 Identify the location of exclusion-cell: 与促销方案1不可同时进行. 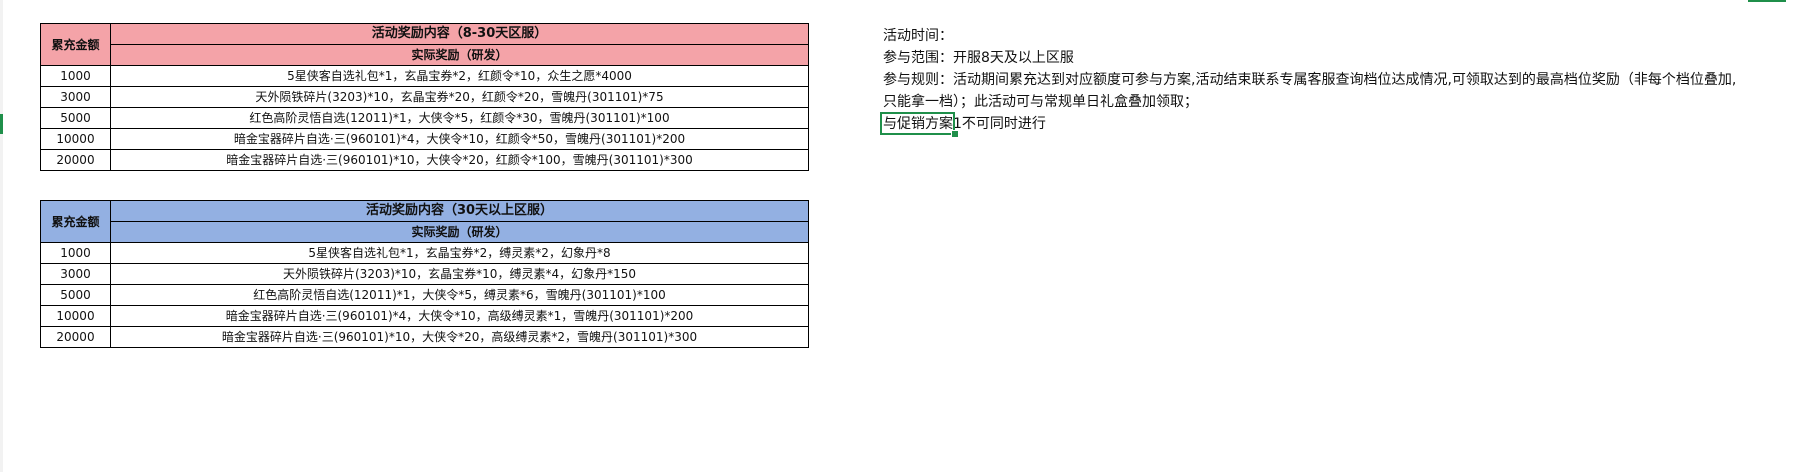
(1343, 124).